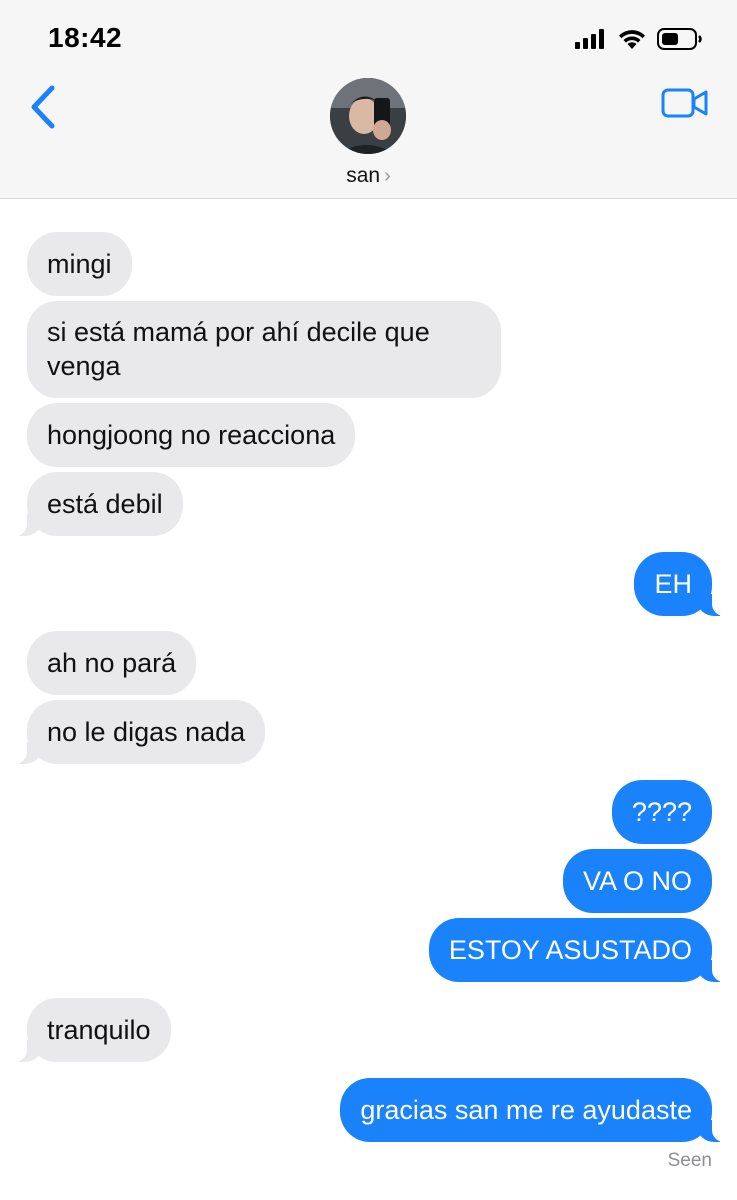  I want to click on message-bubble-outgoing: gracias san me re ayudaste, so click(536, 1110).